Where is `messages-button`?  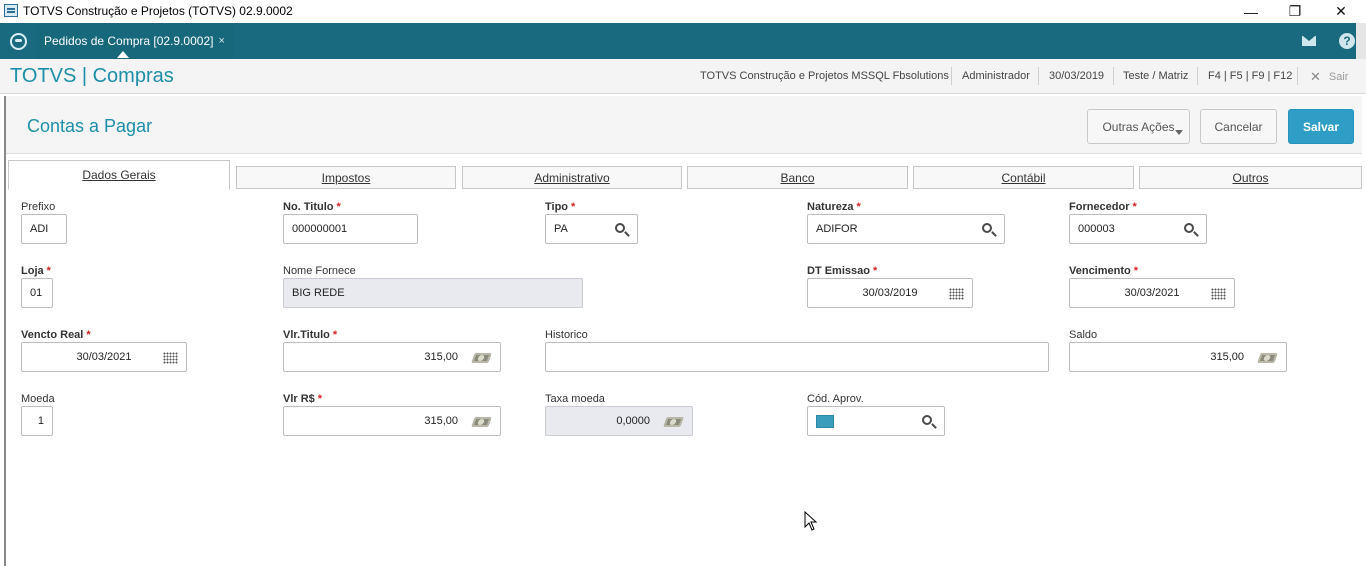 messages-button is located at coordinates (1309, 41).